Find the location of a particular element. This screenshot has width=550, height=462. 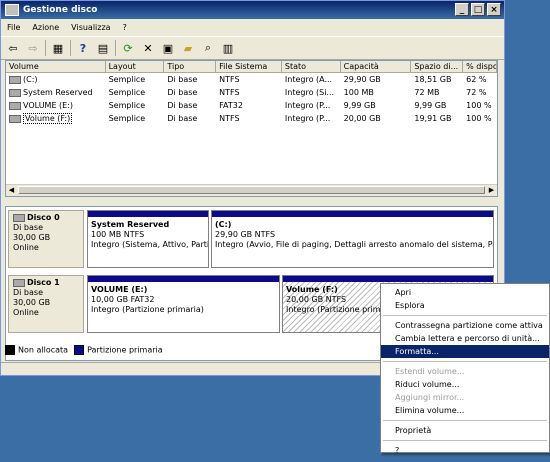

list-icon: ▤ is located at coordinates (103, 48).